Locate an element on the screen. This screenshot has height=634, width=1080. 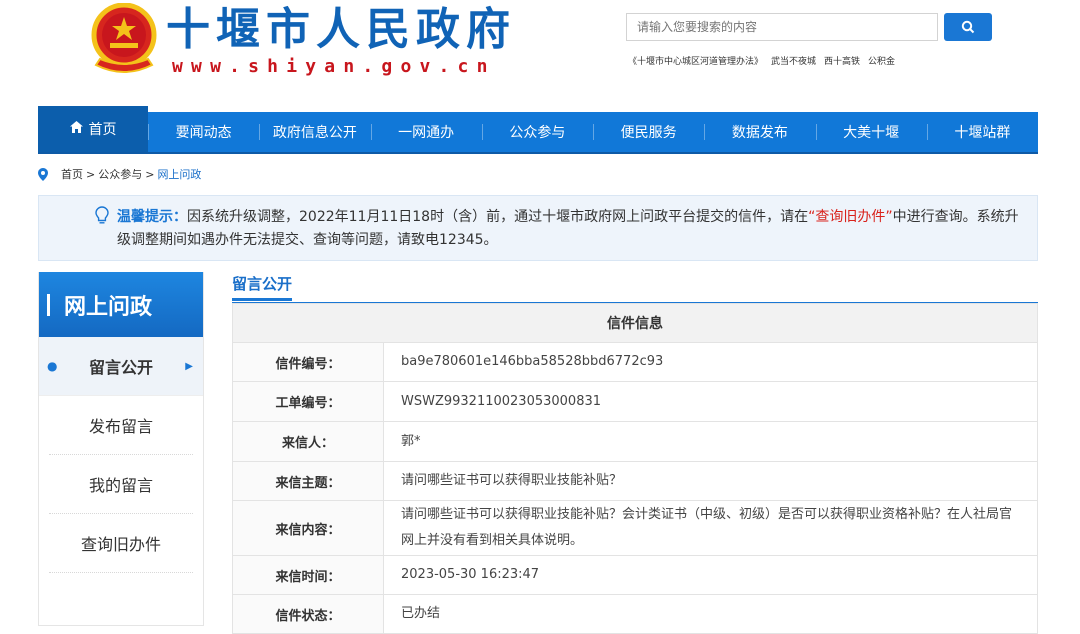
nav-item-beauty: 大美十堰 is located at coordinates (871, 132).